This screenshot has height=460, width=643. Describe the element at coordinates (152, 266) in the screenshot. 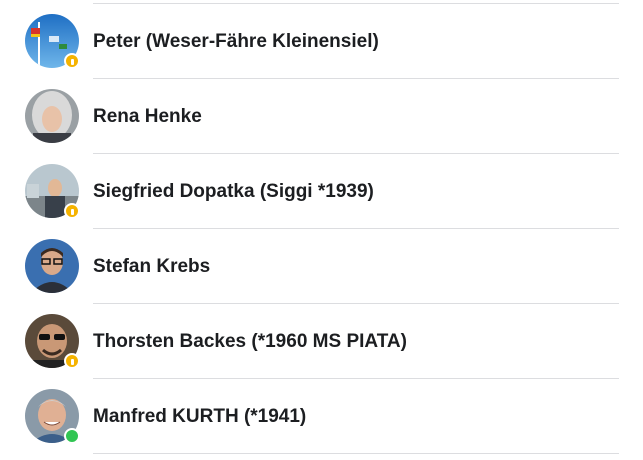

I see `contact-name: Stefan Krebs` at that location.